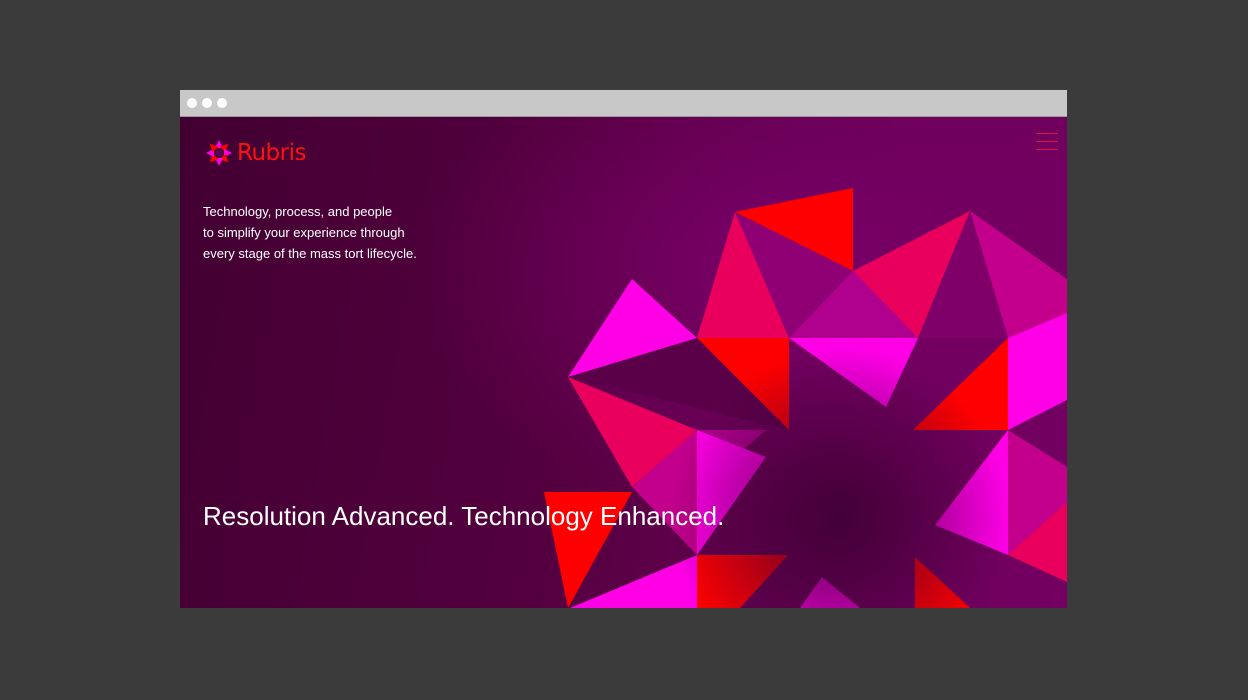  What do you see at coordinates (192, 103) in the screenshot?
I see `window-close-button` at bounding box center [192, 103].